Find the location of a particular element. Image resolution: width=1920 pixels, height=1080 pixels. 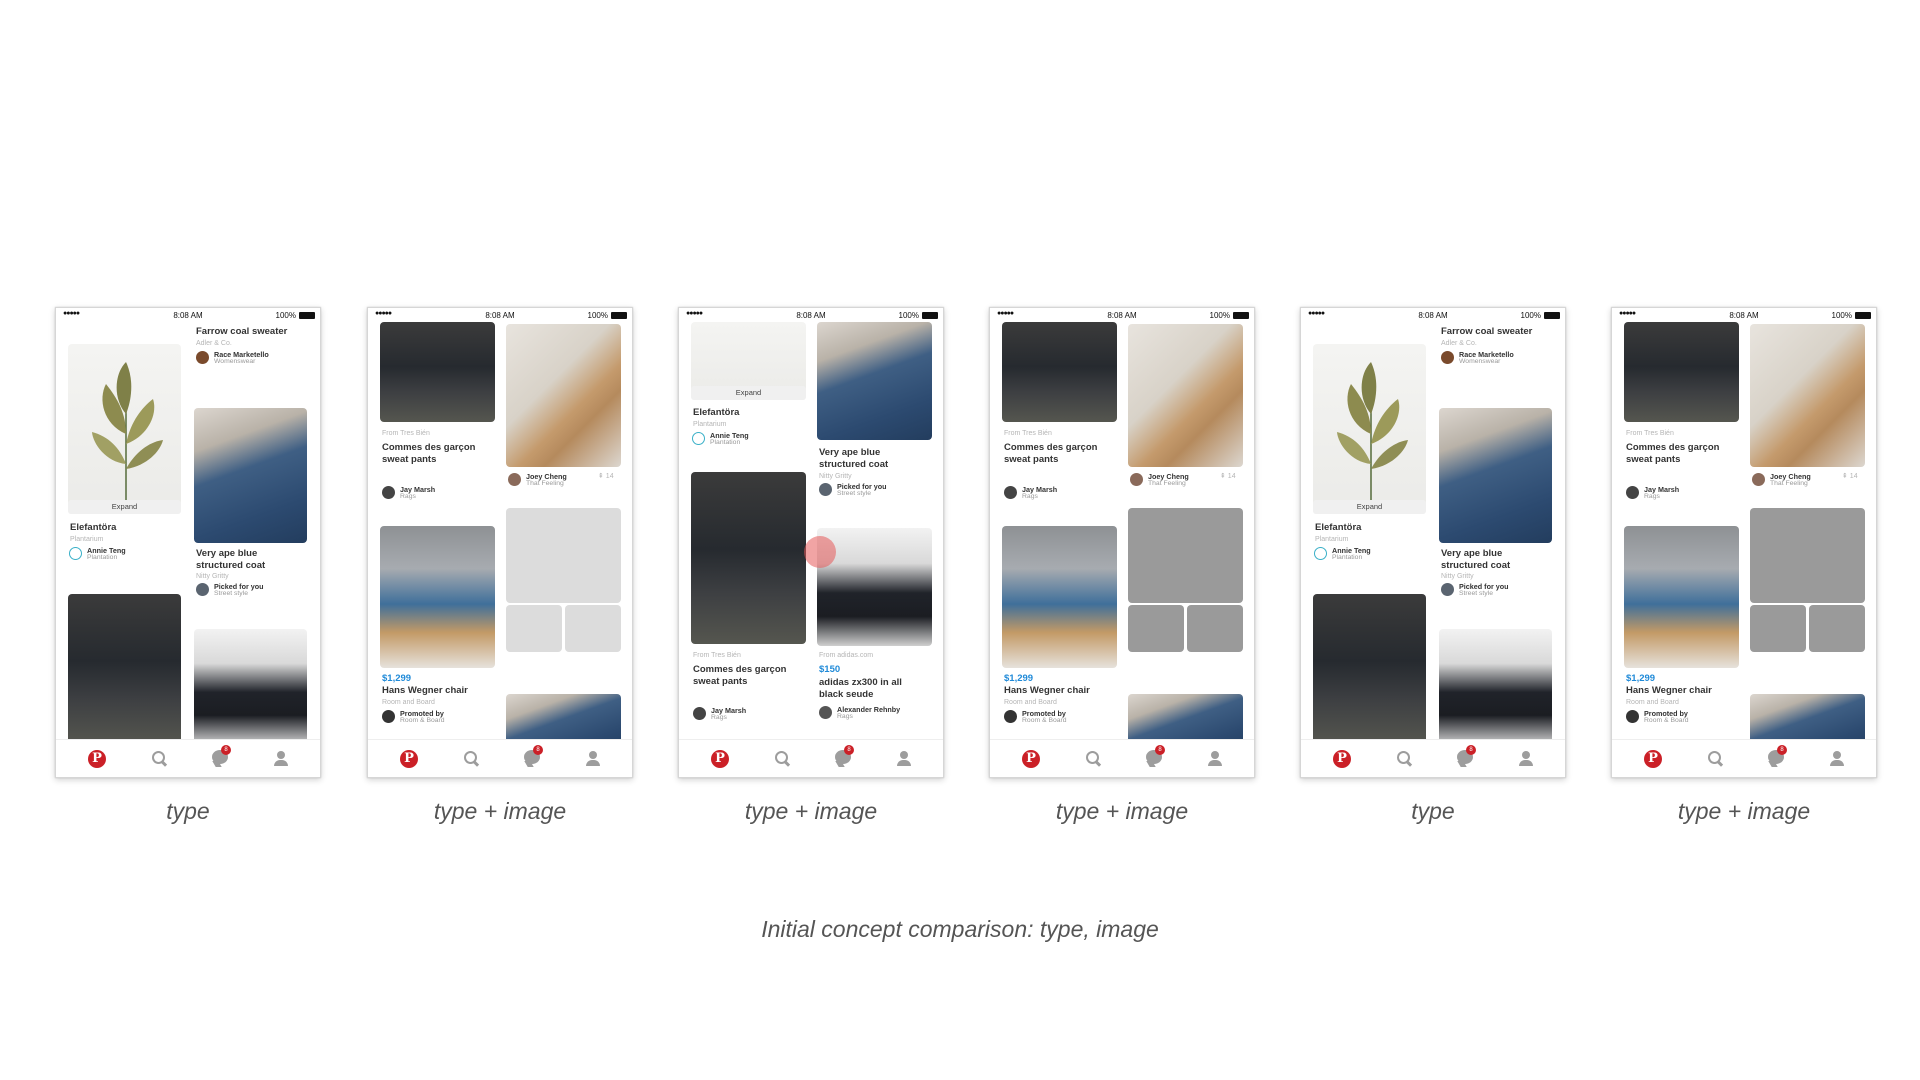

pin-from: From Tres Bién is located at coordinates (1650, 433).